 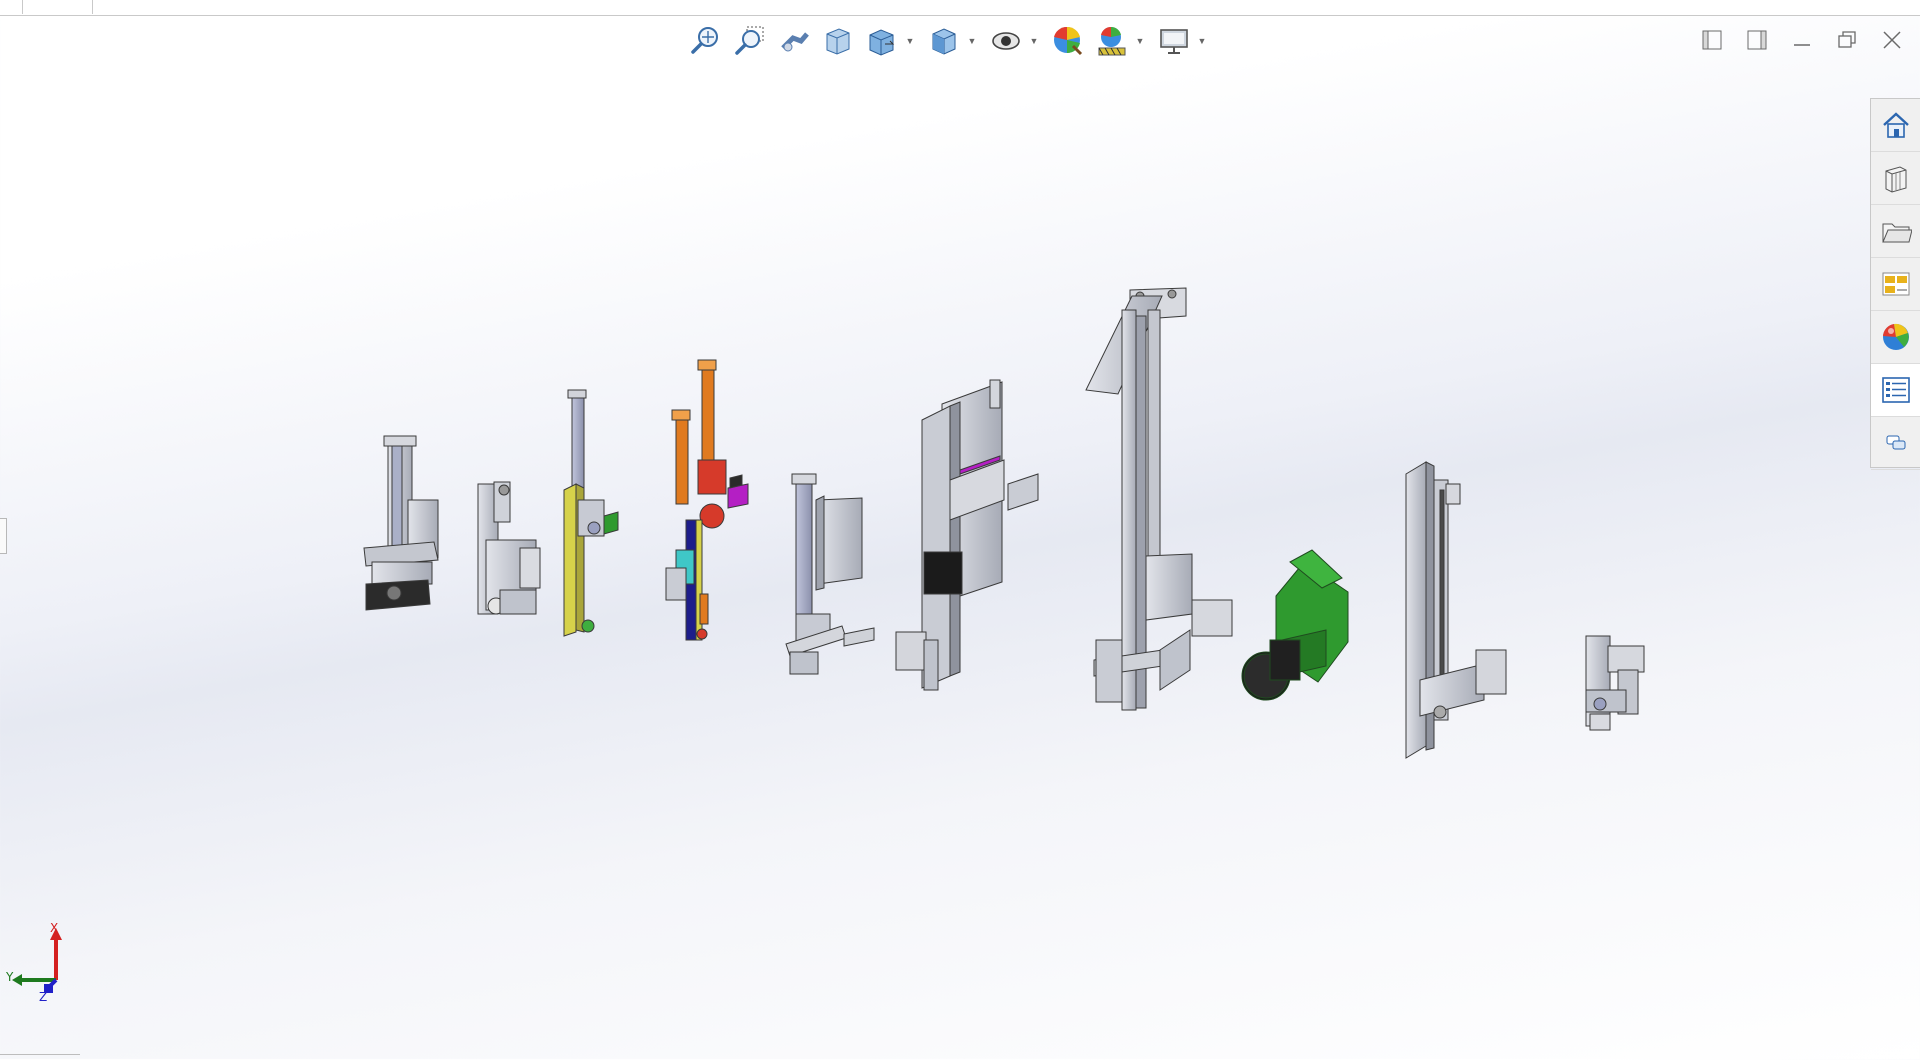 I want to click on reference-triad: X Y Z, so click(x=35, y=962).